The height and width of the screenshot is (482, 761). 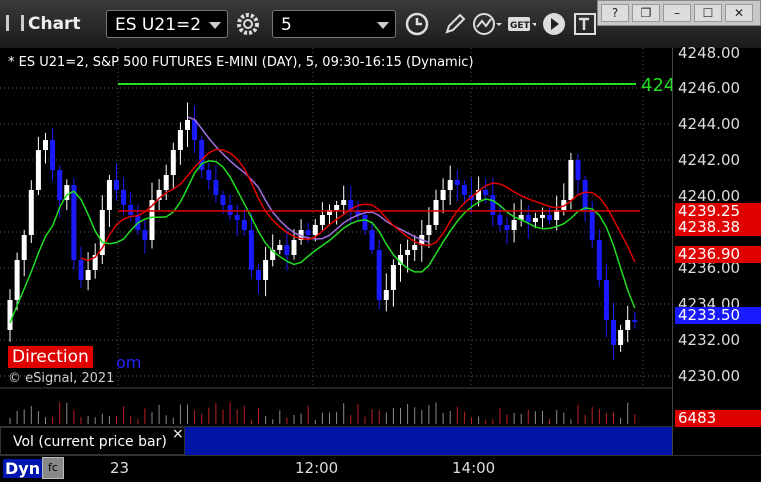 What do you see at coordinates (615, 13) in the screenshot?
I see `help-button: ?` at bounding box center [615, 13].